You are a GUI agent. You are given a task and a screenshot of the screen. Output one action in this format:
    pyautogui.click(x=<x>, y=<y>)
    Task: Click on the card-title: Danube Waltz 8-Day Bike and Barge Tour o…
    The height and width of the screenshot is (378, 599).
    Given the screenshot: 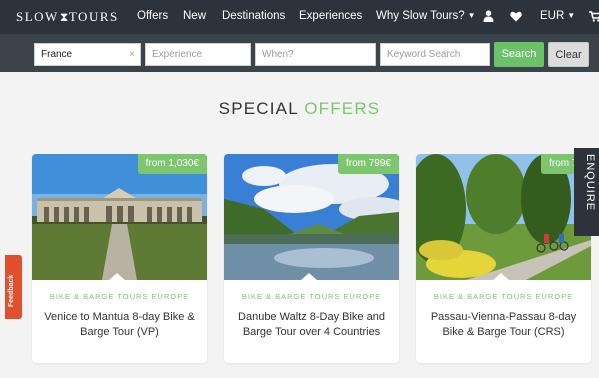 What is the action you would take?
    pyautogui.click(x=311, y=325)
    